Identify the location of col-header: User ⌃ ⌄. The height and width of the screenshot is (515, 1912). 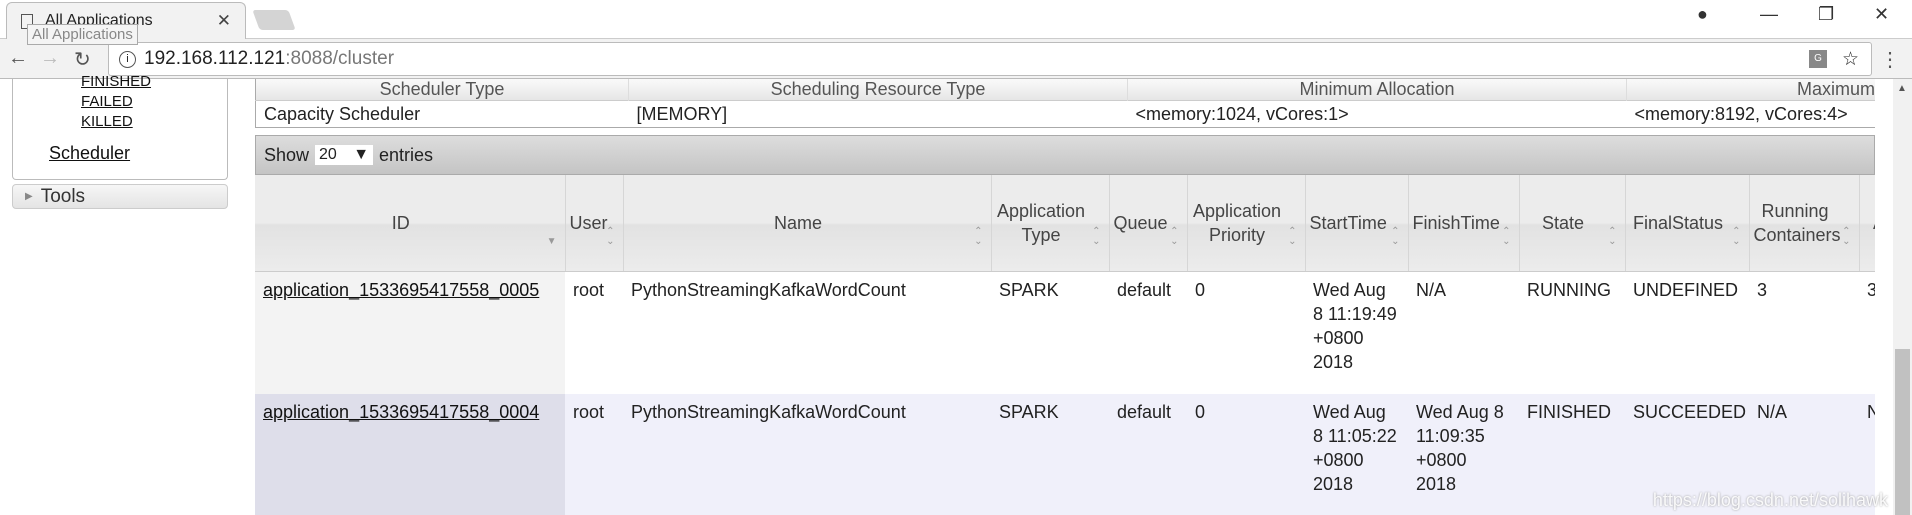
(594, 223).